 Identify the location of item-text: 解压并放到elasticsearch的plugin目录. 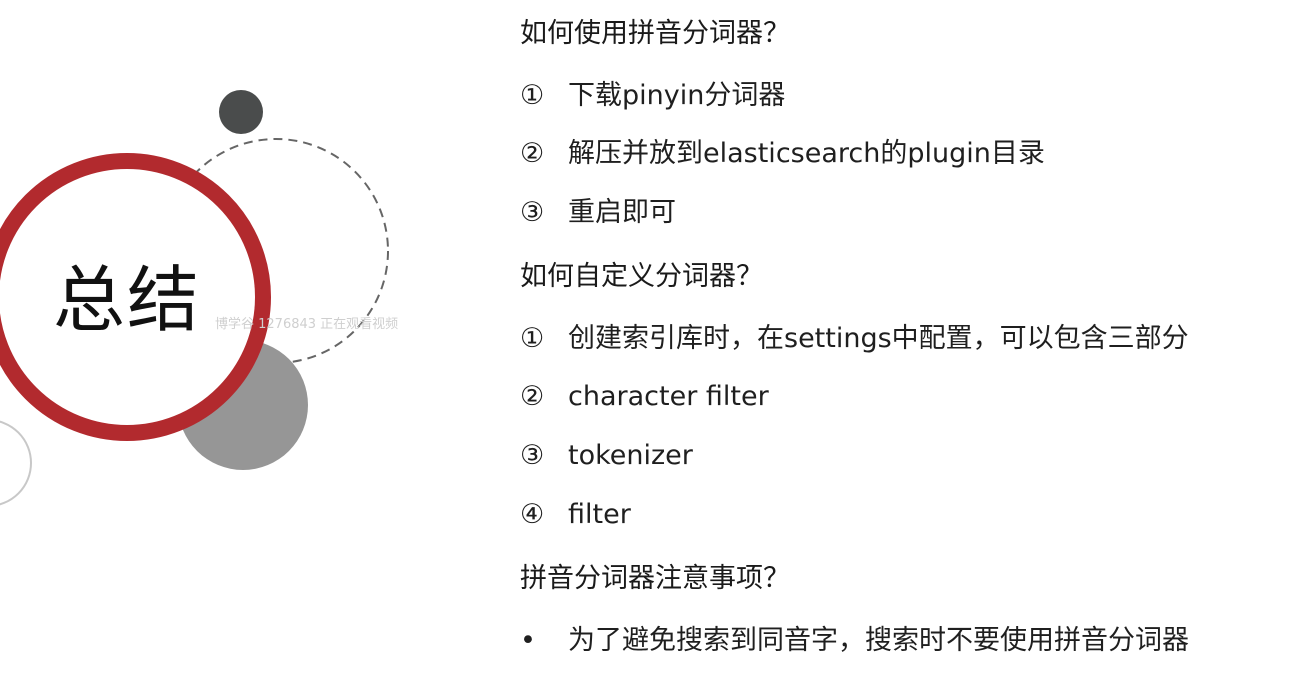
(806, 153).